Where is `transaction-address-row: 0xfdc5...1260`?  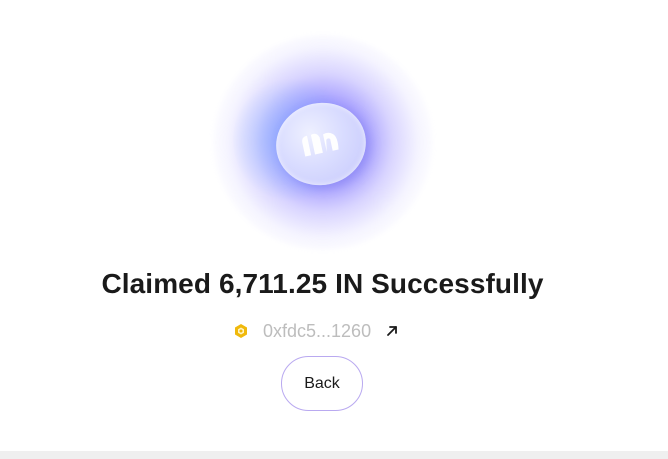
transaction-address-row: 0xfdc5...1260 is located at coordinates (316, 331).